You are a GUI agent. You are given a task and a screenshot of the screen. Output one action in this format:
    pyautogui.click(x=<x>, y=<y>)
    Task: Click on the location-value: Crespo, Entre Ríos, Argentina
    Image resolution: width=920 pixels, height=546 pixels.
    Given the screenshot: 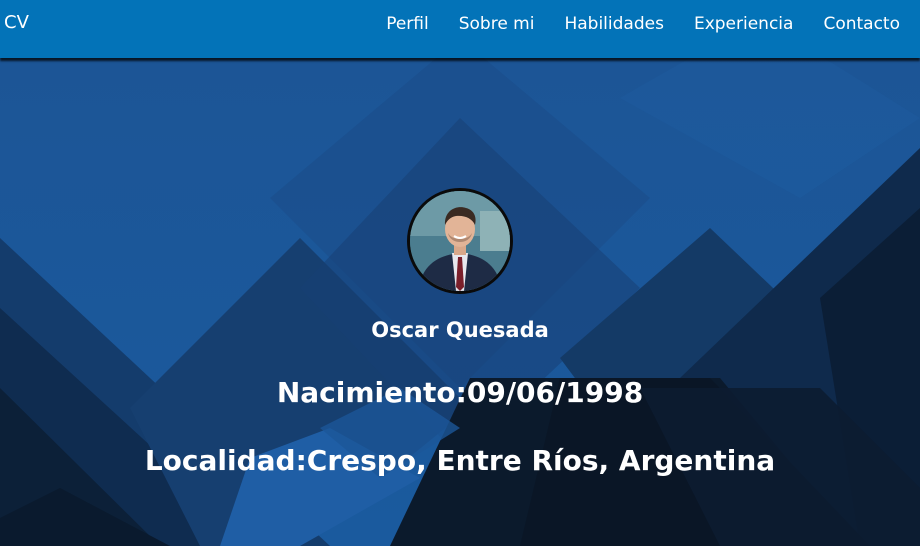 What is the action you would take?
    pyautogui.click(x=541, y=460)
    